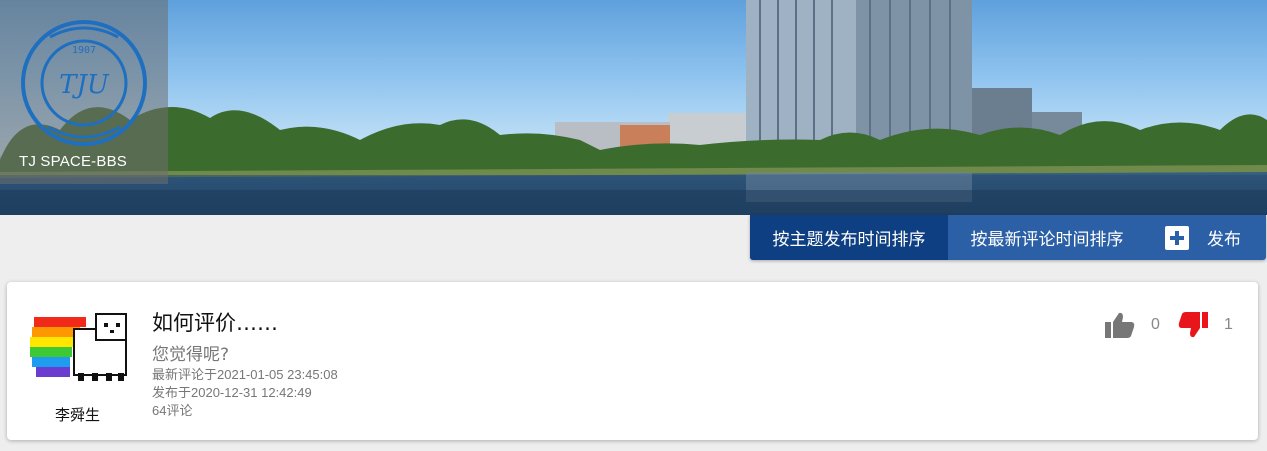 Image resolution: width=1267 pixels, height=451 pixels. I want to click on sort-toolbar: 按主题发布时间排序 按最新评论时间排序 发布, so click(1008, 237).